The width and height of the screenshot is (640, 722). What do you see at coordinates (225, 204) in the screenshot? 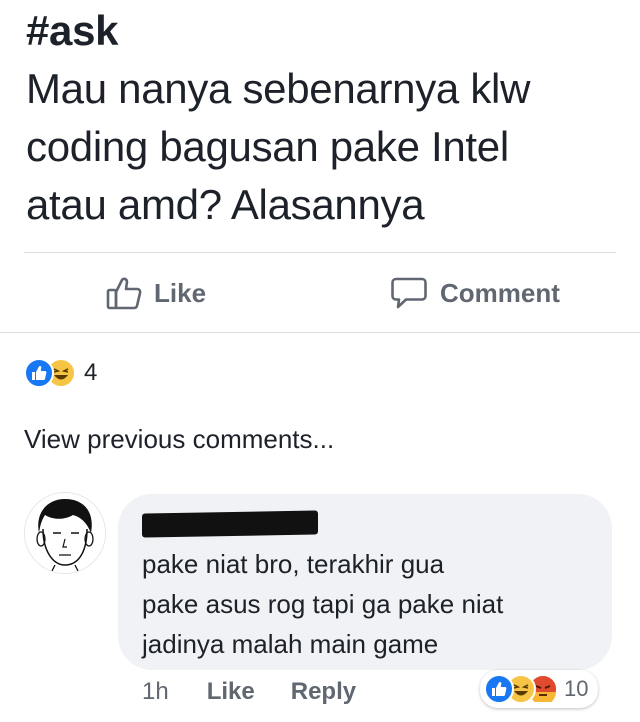
I see `post-line: atau amd? Alasannya` at bounding box center [225, 204].